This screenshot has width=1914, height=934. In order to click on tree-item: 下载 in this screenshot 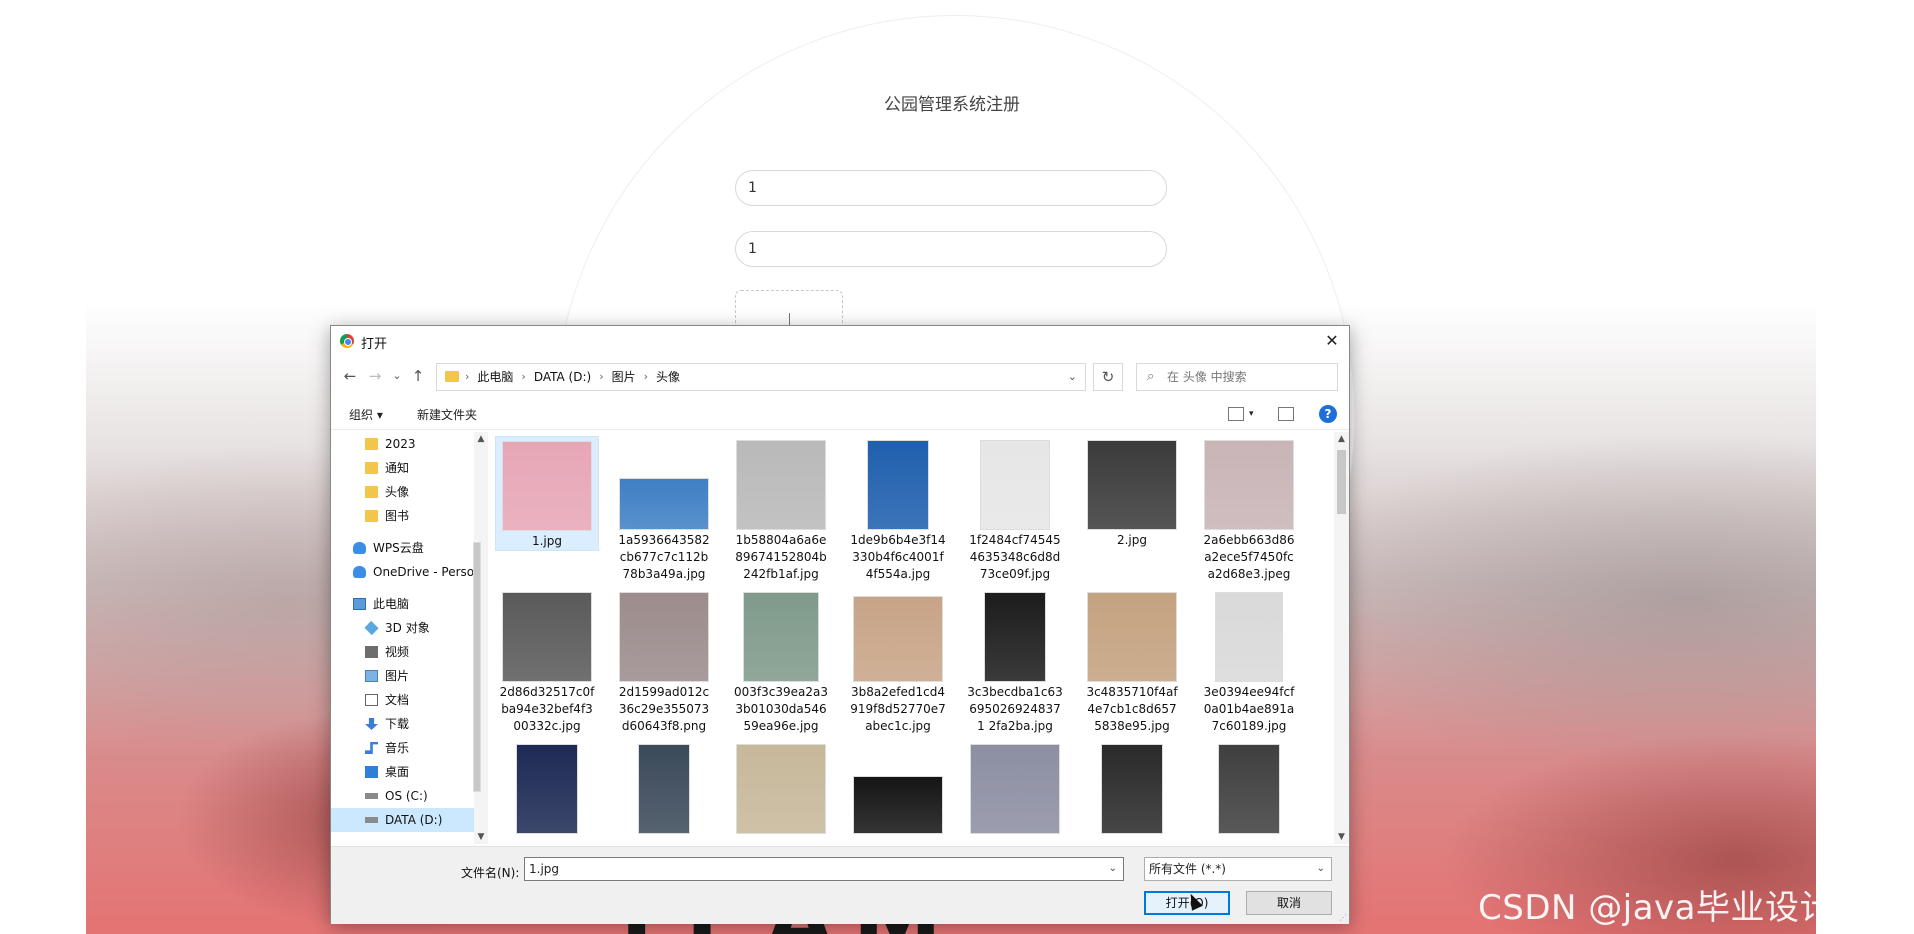, I will do `click(402, 724)`.